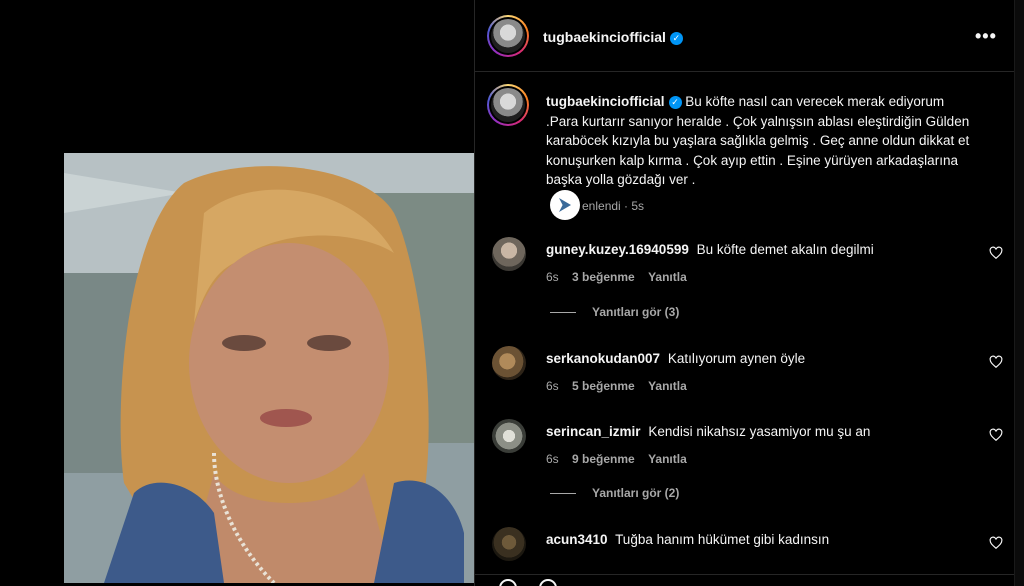 This screenshot has height=586, width=1024. What do you see at coordinates (759, 431) in the screenshot?
I see `comment-text: Kendisi nikahsız yasamiyor mu şu an` at bounding box center [759, 431].